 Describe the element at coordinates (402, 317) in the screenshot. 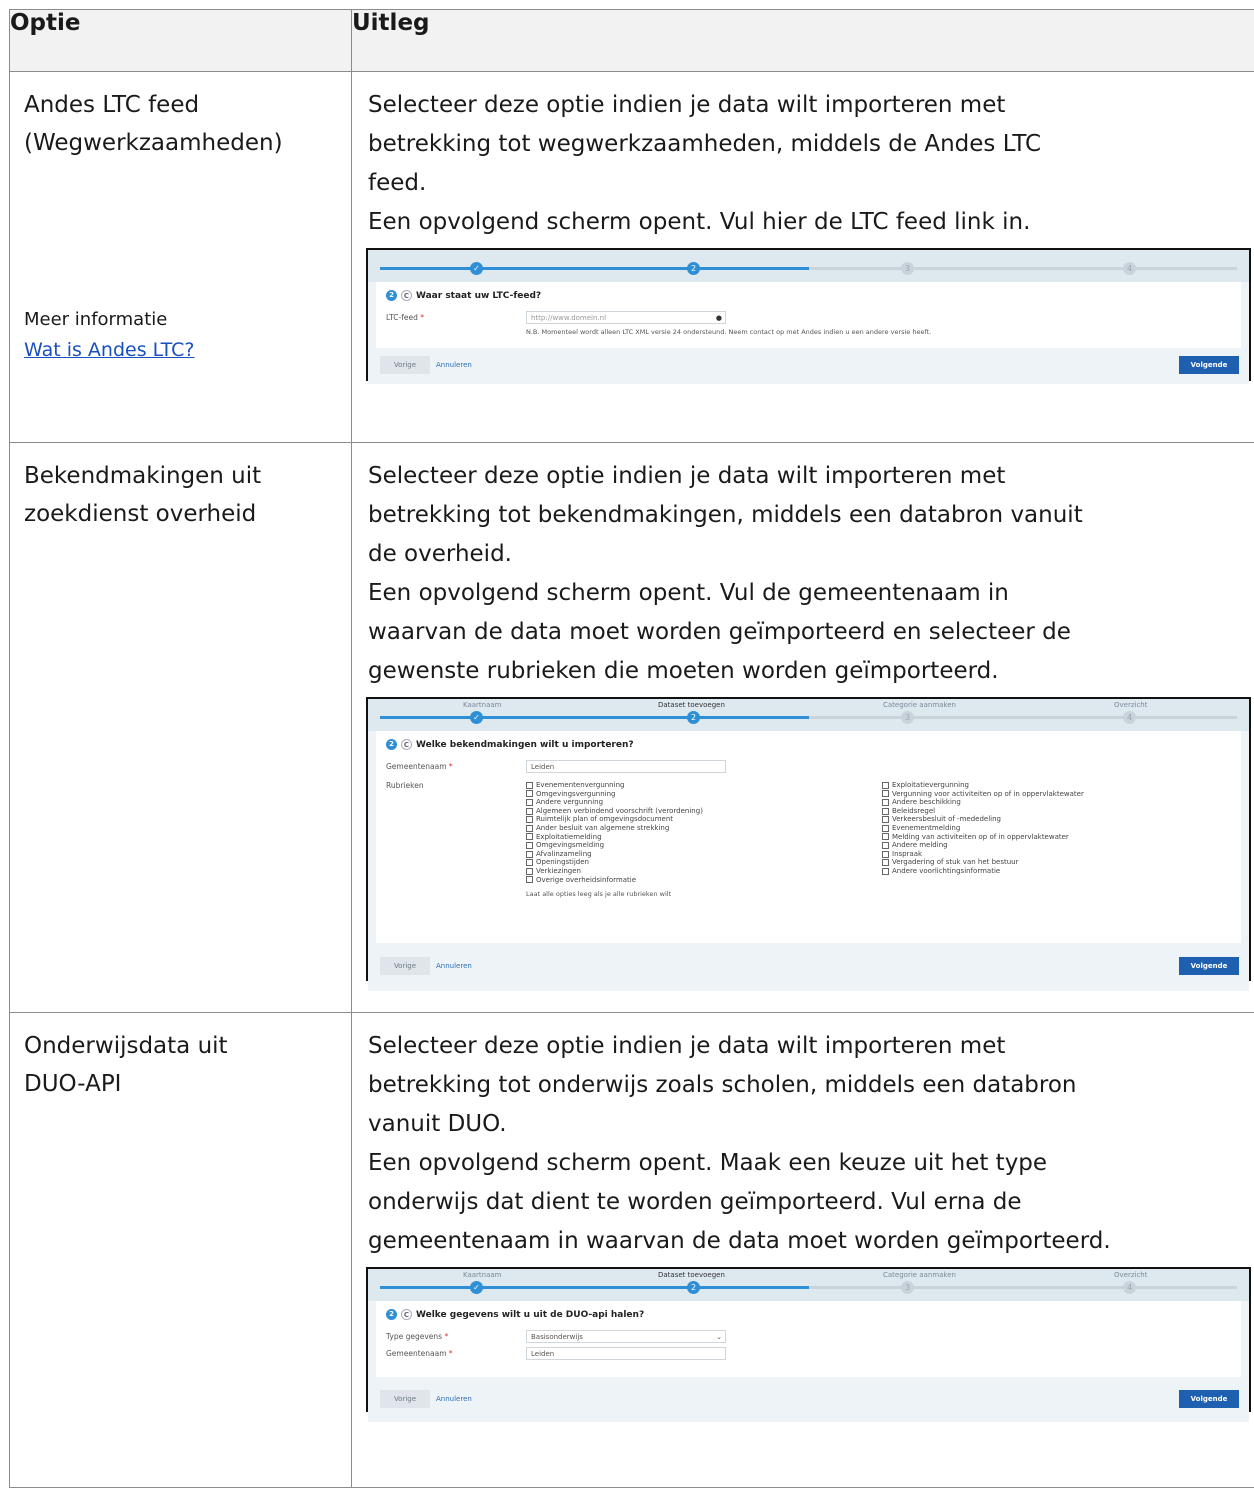

I see `field-label: LTC-feed` at that location.